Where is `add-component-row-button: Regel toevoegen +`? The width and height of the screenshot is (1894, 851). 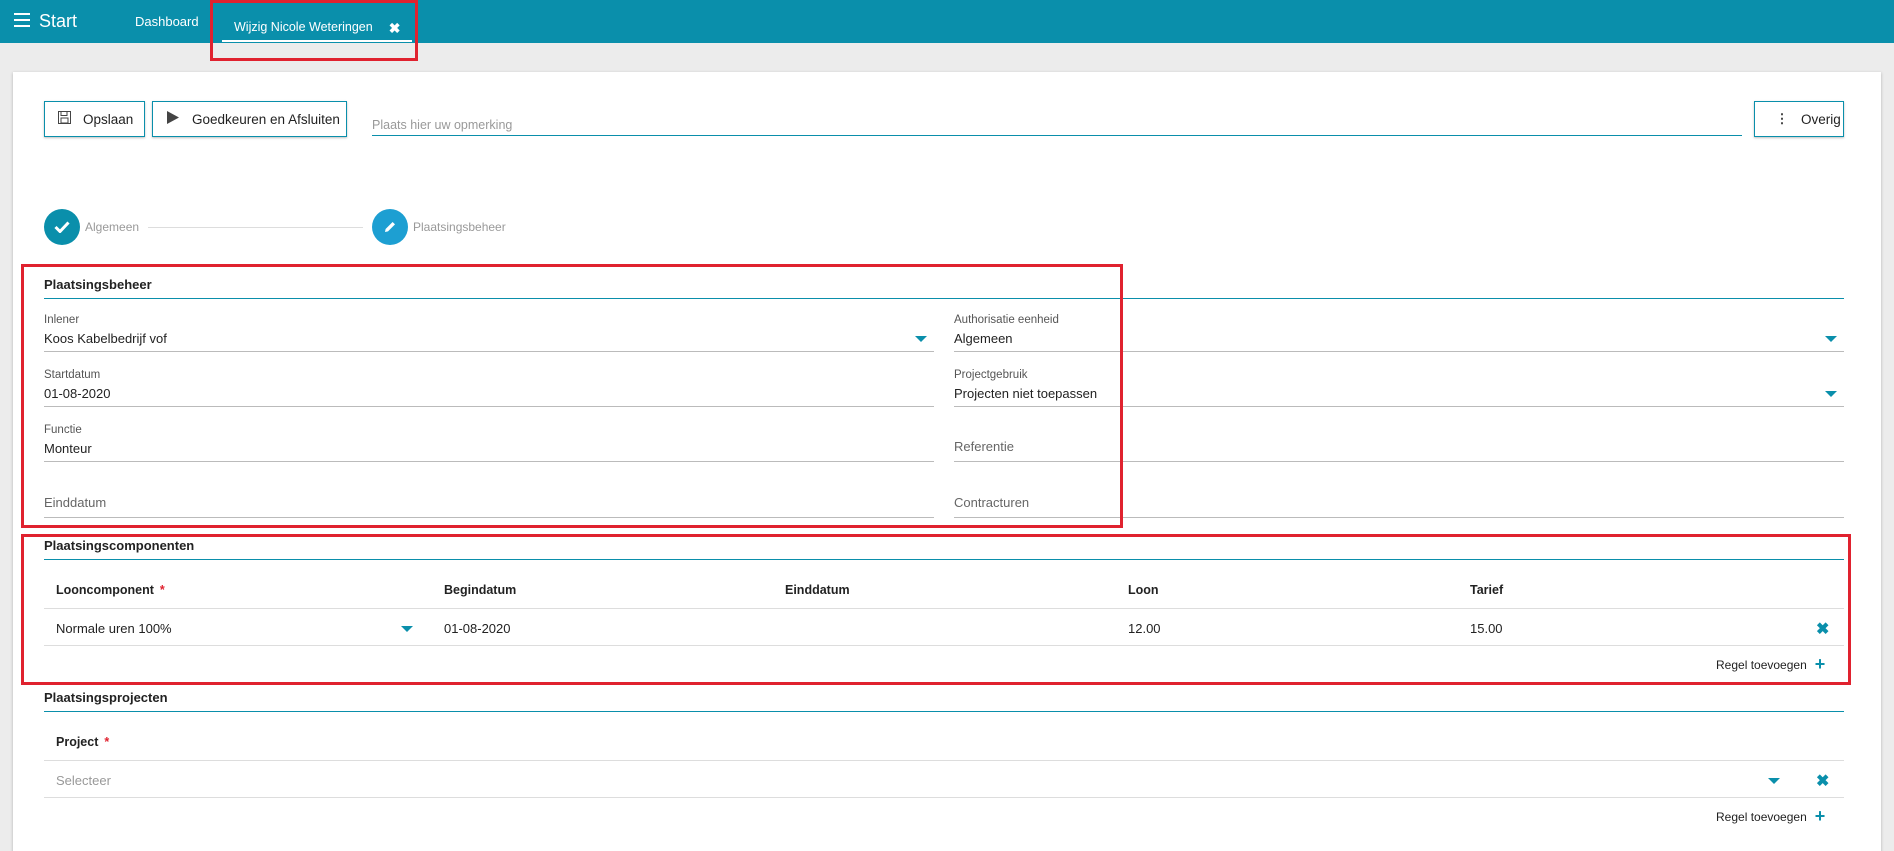 add-component-row-button: Regel toevoegen + is located at coordinates (1770, 664).